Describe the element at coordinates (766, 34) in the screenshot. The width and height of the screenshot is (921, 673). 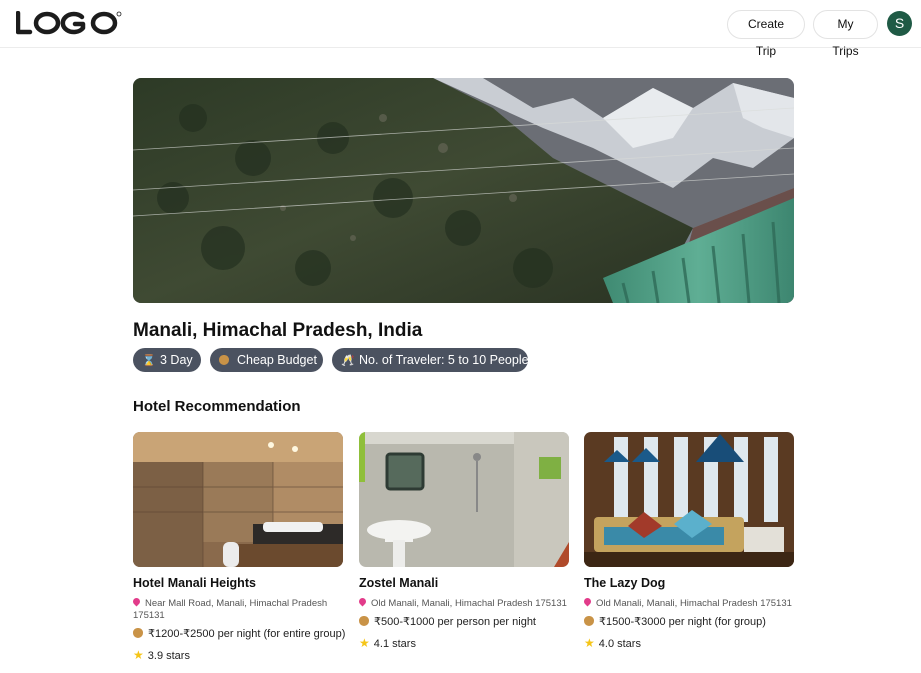
I see `create-trip-button: Create Trip` at that location.